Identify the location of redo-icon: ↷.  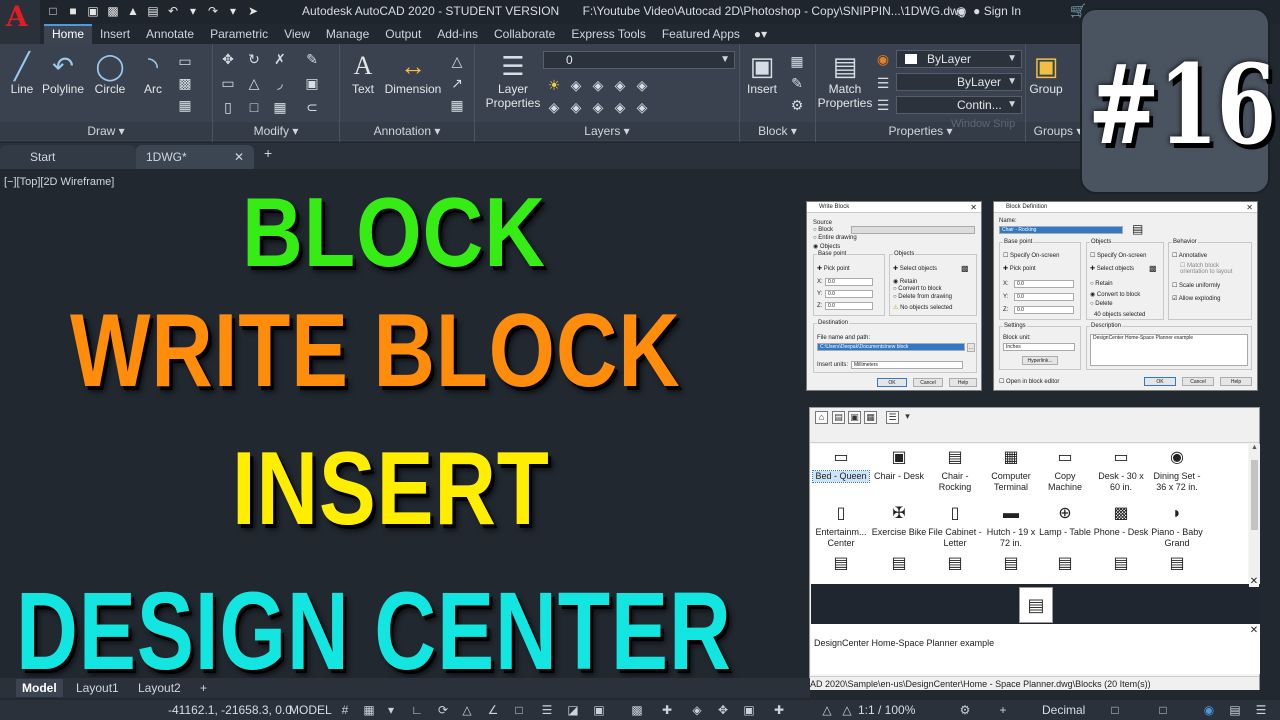
(213, 11).